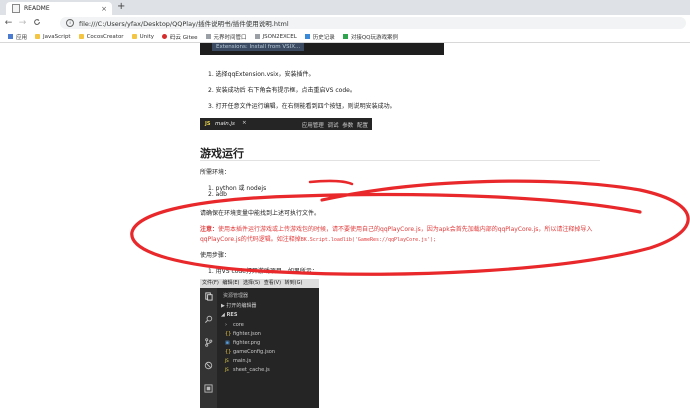 The width and height of the screenshot is (690, 408). Describe the element at coordinates (370, 37) in the screenshot. I see `bookmark-qq-demo: 对接QQ玩游戏案例` at that location.